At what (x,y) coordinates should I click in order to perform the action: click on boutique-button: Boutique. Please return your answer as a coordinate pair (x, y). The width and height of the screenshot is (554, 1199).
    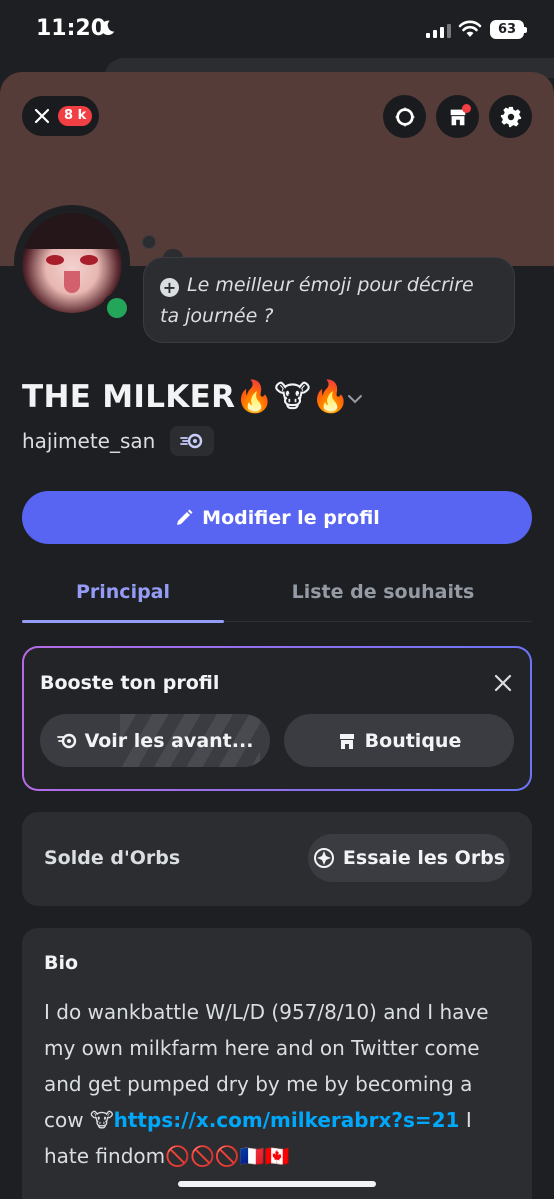
    Looking at the image, I should click on (399, 740).